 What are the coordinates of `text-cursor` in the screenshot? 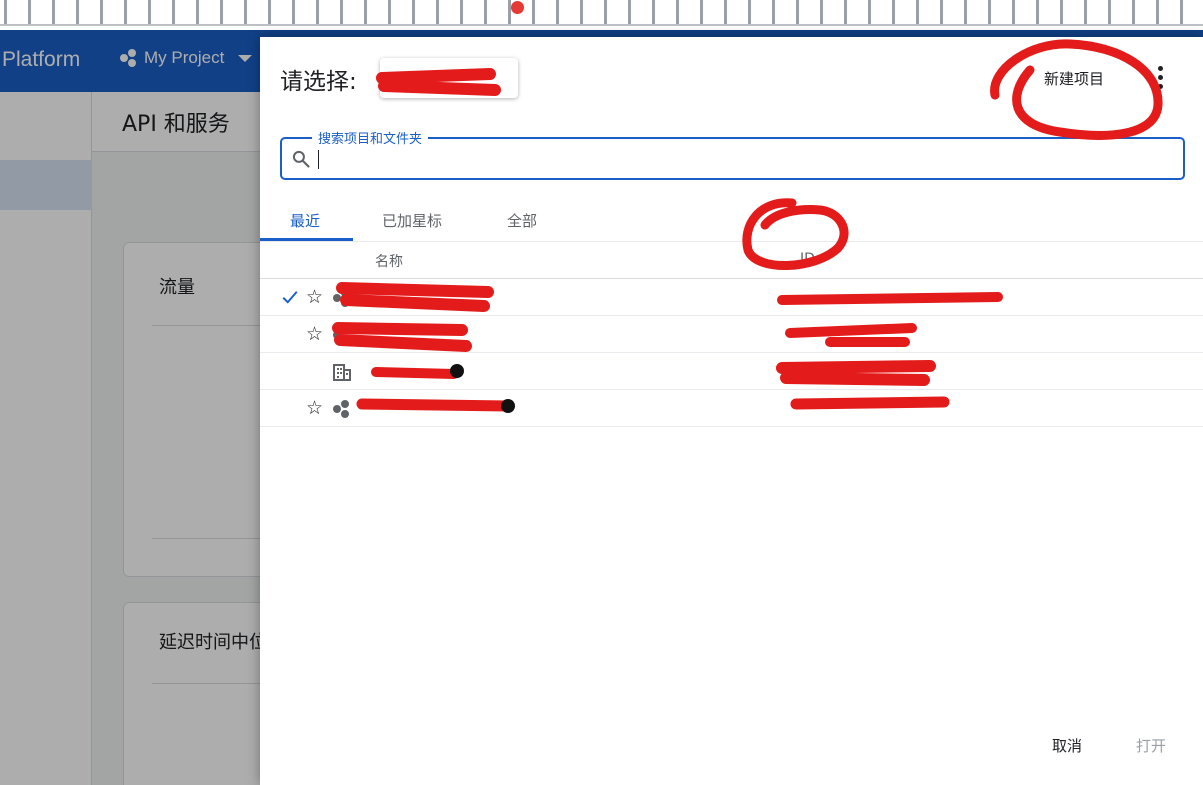 It's located at (318, 159).